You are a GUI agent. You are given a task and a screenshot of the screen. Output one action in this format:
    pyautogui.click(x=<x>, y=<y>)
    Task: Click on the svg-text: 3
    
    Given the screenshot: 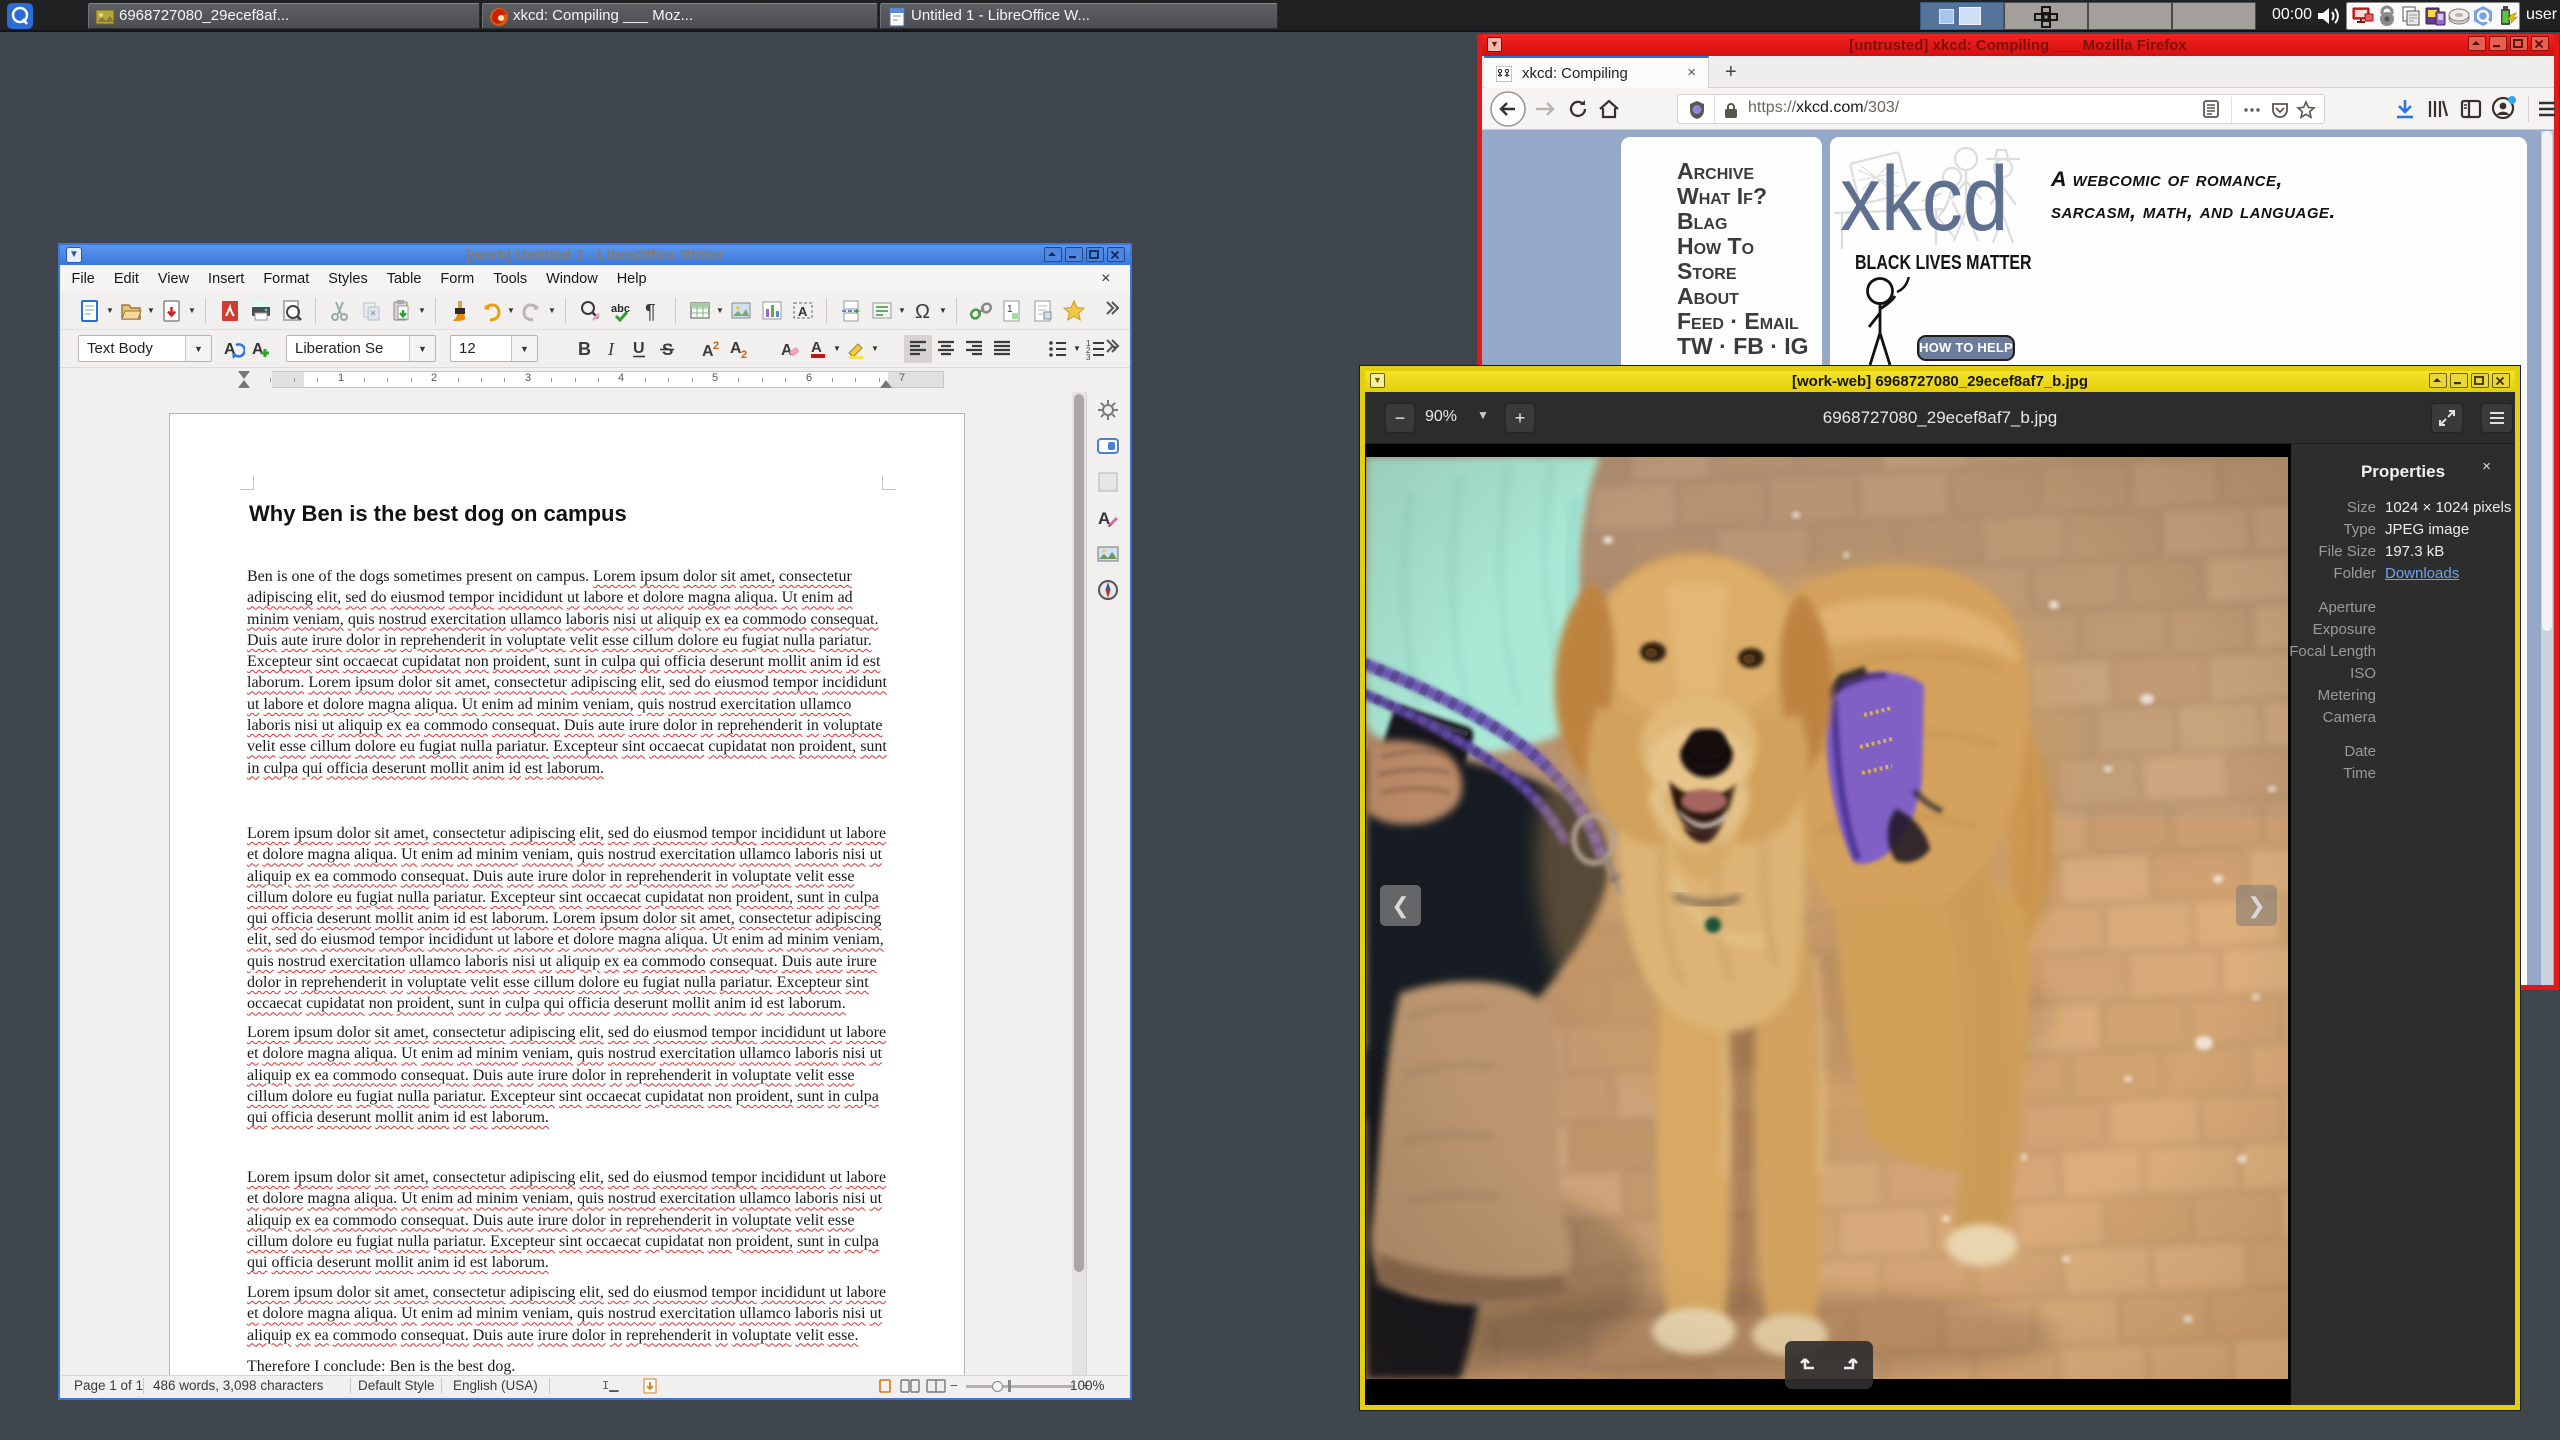 What is the action you would take?
    pyautogui.click(x=1088, y=357)
    